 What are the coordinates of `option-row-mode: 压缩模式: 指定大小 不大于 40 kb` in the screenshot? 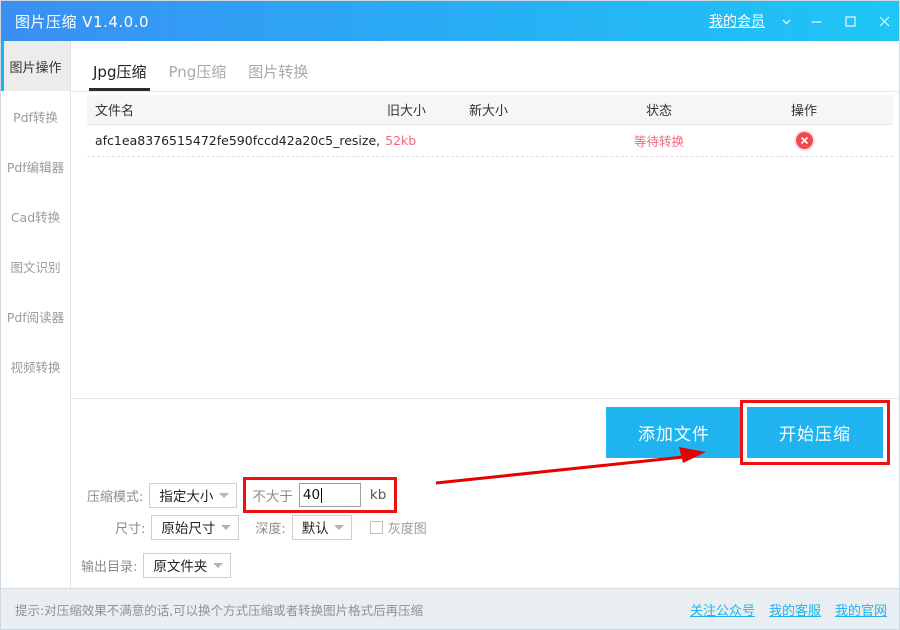 It's located at (257, 495).